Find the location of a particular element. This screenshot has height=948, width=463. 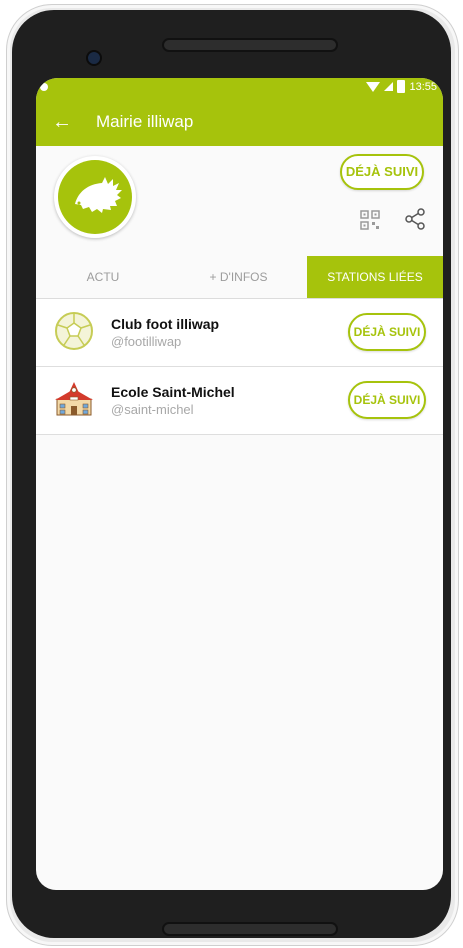

station-avatar is located at coordinates (95, 197).